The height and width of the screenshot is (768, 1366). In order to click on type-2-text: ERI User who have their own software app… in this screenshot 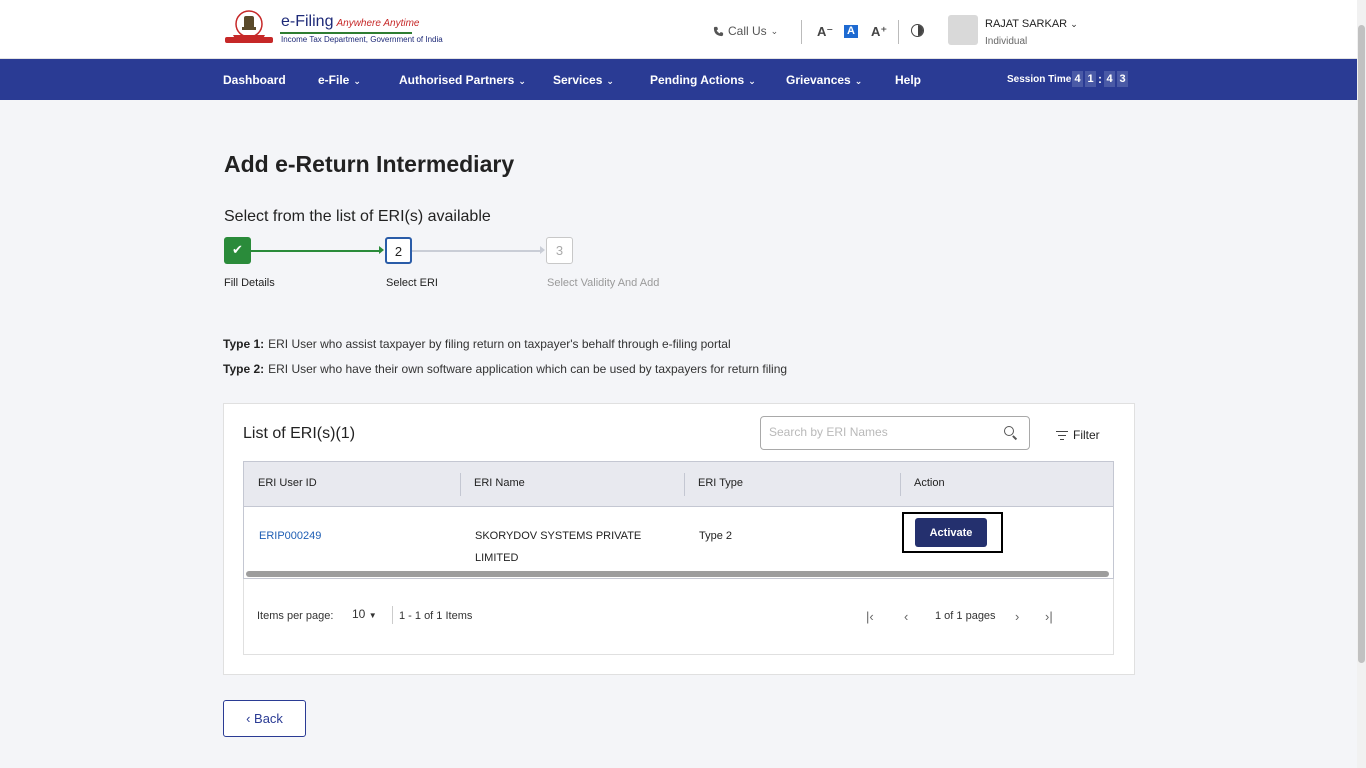, I will do `click(528, 369)`.